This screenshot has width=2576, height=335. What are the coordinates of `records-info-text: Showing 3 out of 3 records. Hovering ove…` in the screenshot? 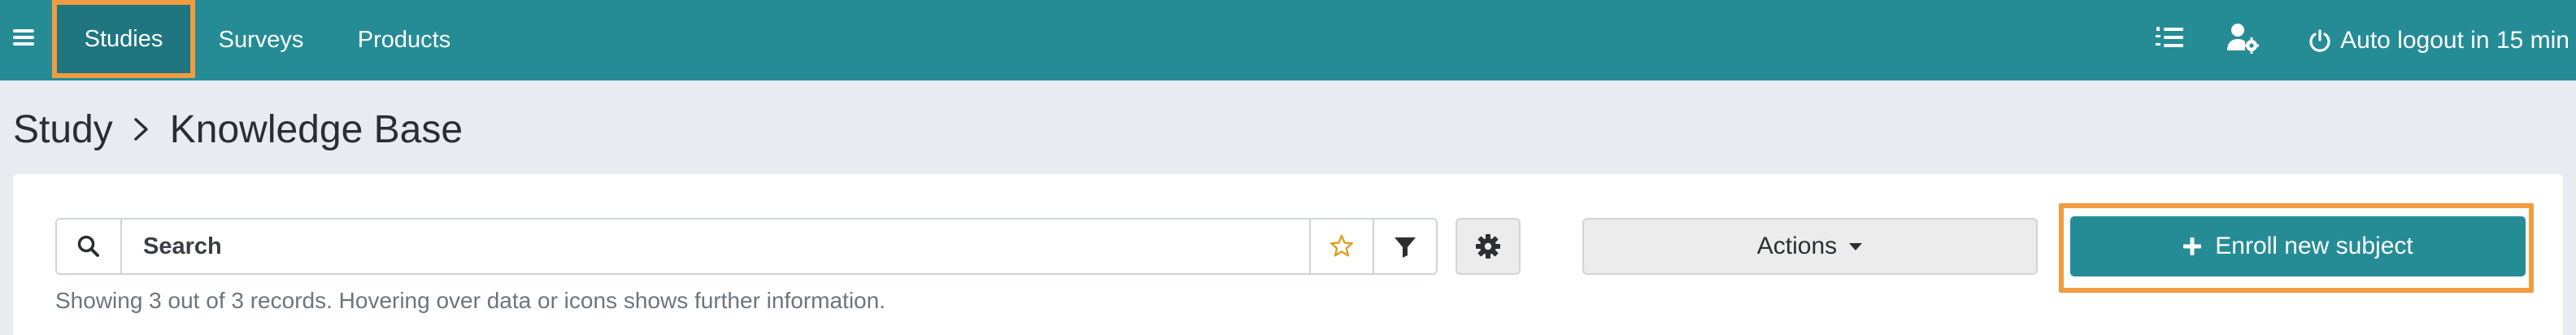 It's located at (471, 300).